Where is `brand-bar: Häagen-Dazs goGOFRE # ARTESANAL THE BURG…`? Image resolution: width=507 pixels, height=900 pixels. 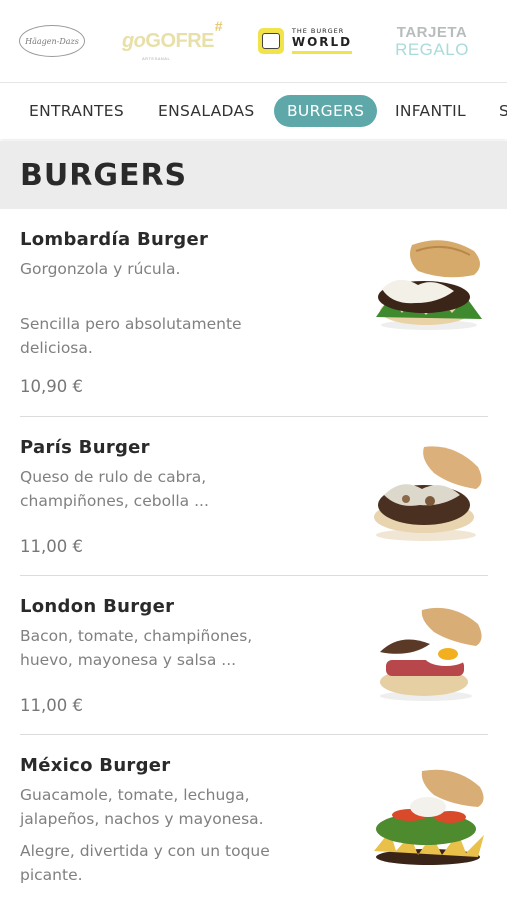
brand-bar: Häagen-Dazs goGOFRE # ARTESANAL THE BURG… is located at coordinates (253, 41).